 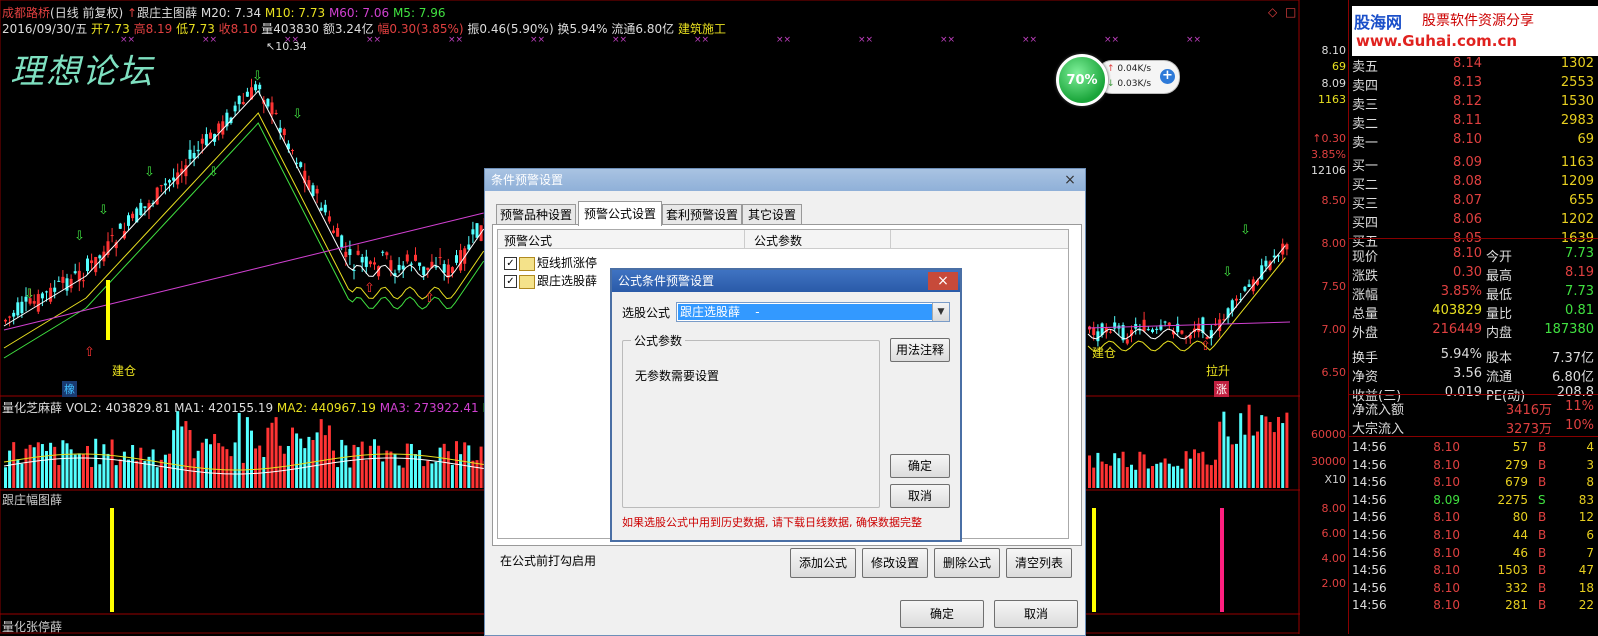 What do you see at coordinates (1586, 570) in the screenshot?
I see `tick-count: 47` at bounding box center [1586, 570].